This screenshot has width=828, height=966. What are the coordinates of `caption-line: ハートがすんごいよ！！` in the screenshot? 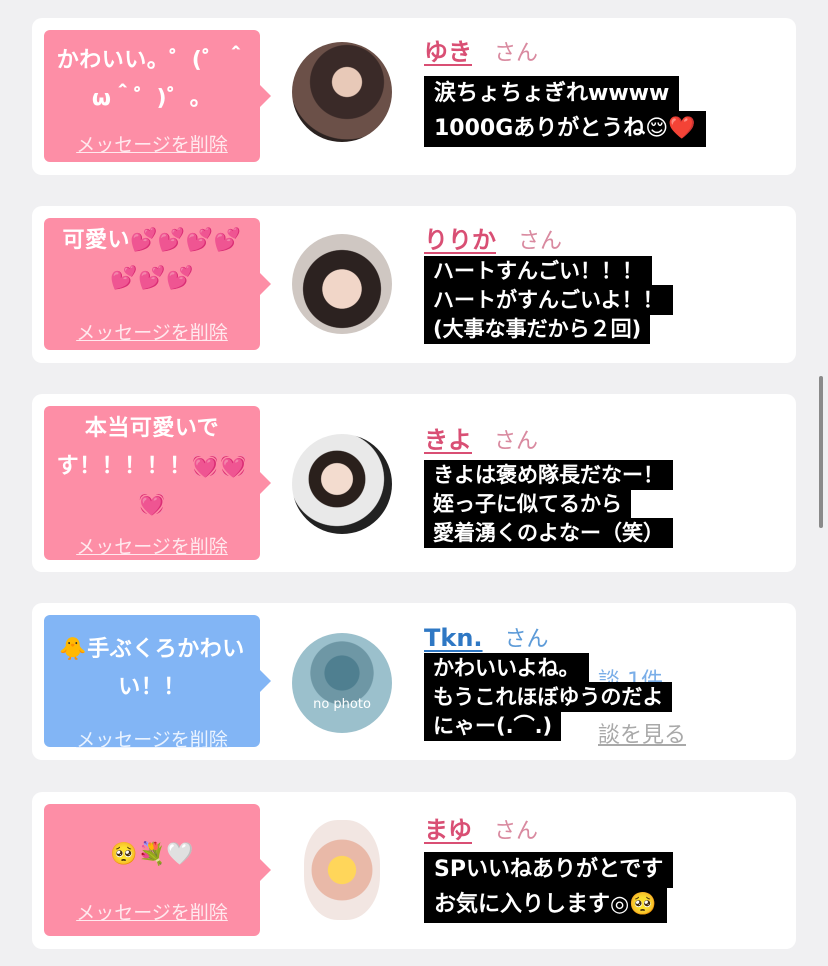 It's located at (548, 300).